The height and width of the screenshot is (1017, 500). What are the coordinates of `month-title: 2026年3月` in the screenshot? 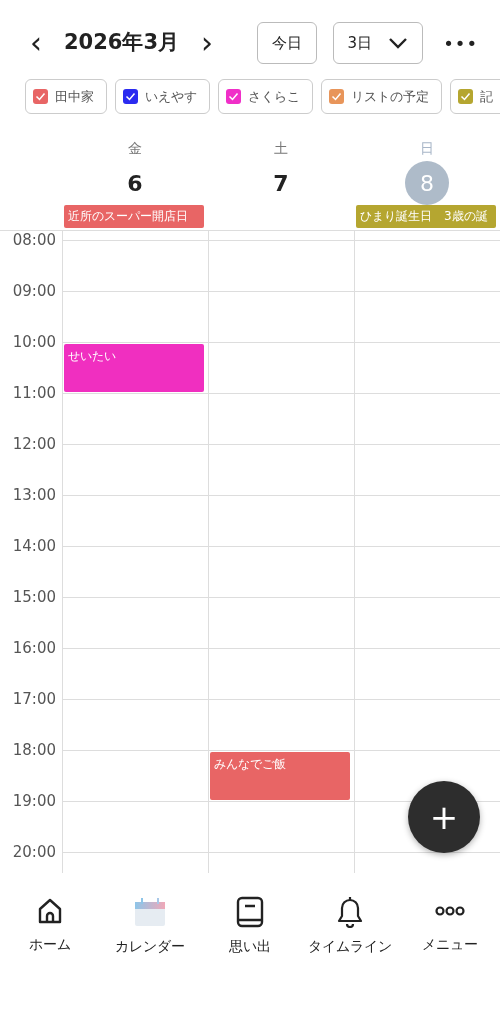 It's located at (122, 43).